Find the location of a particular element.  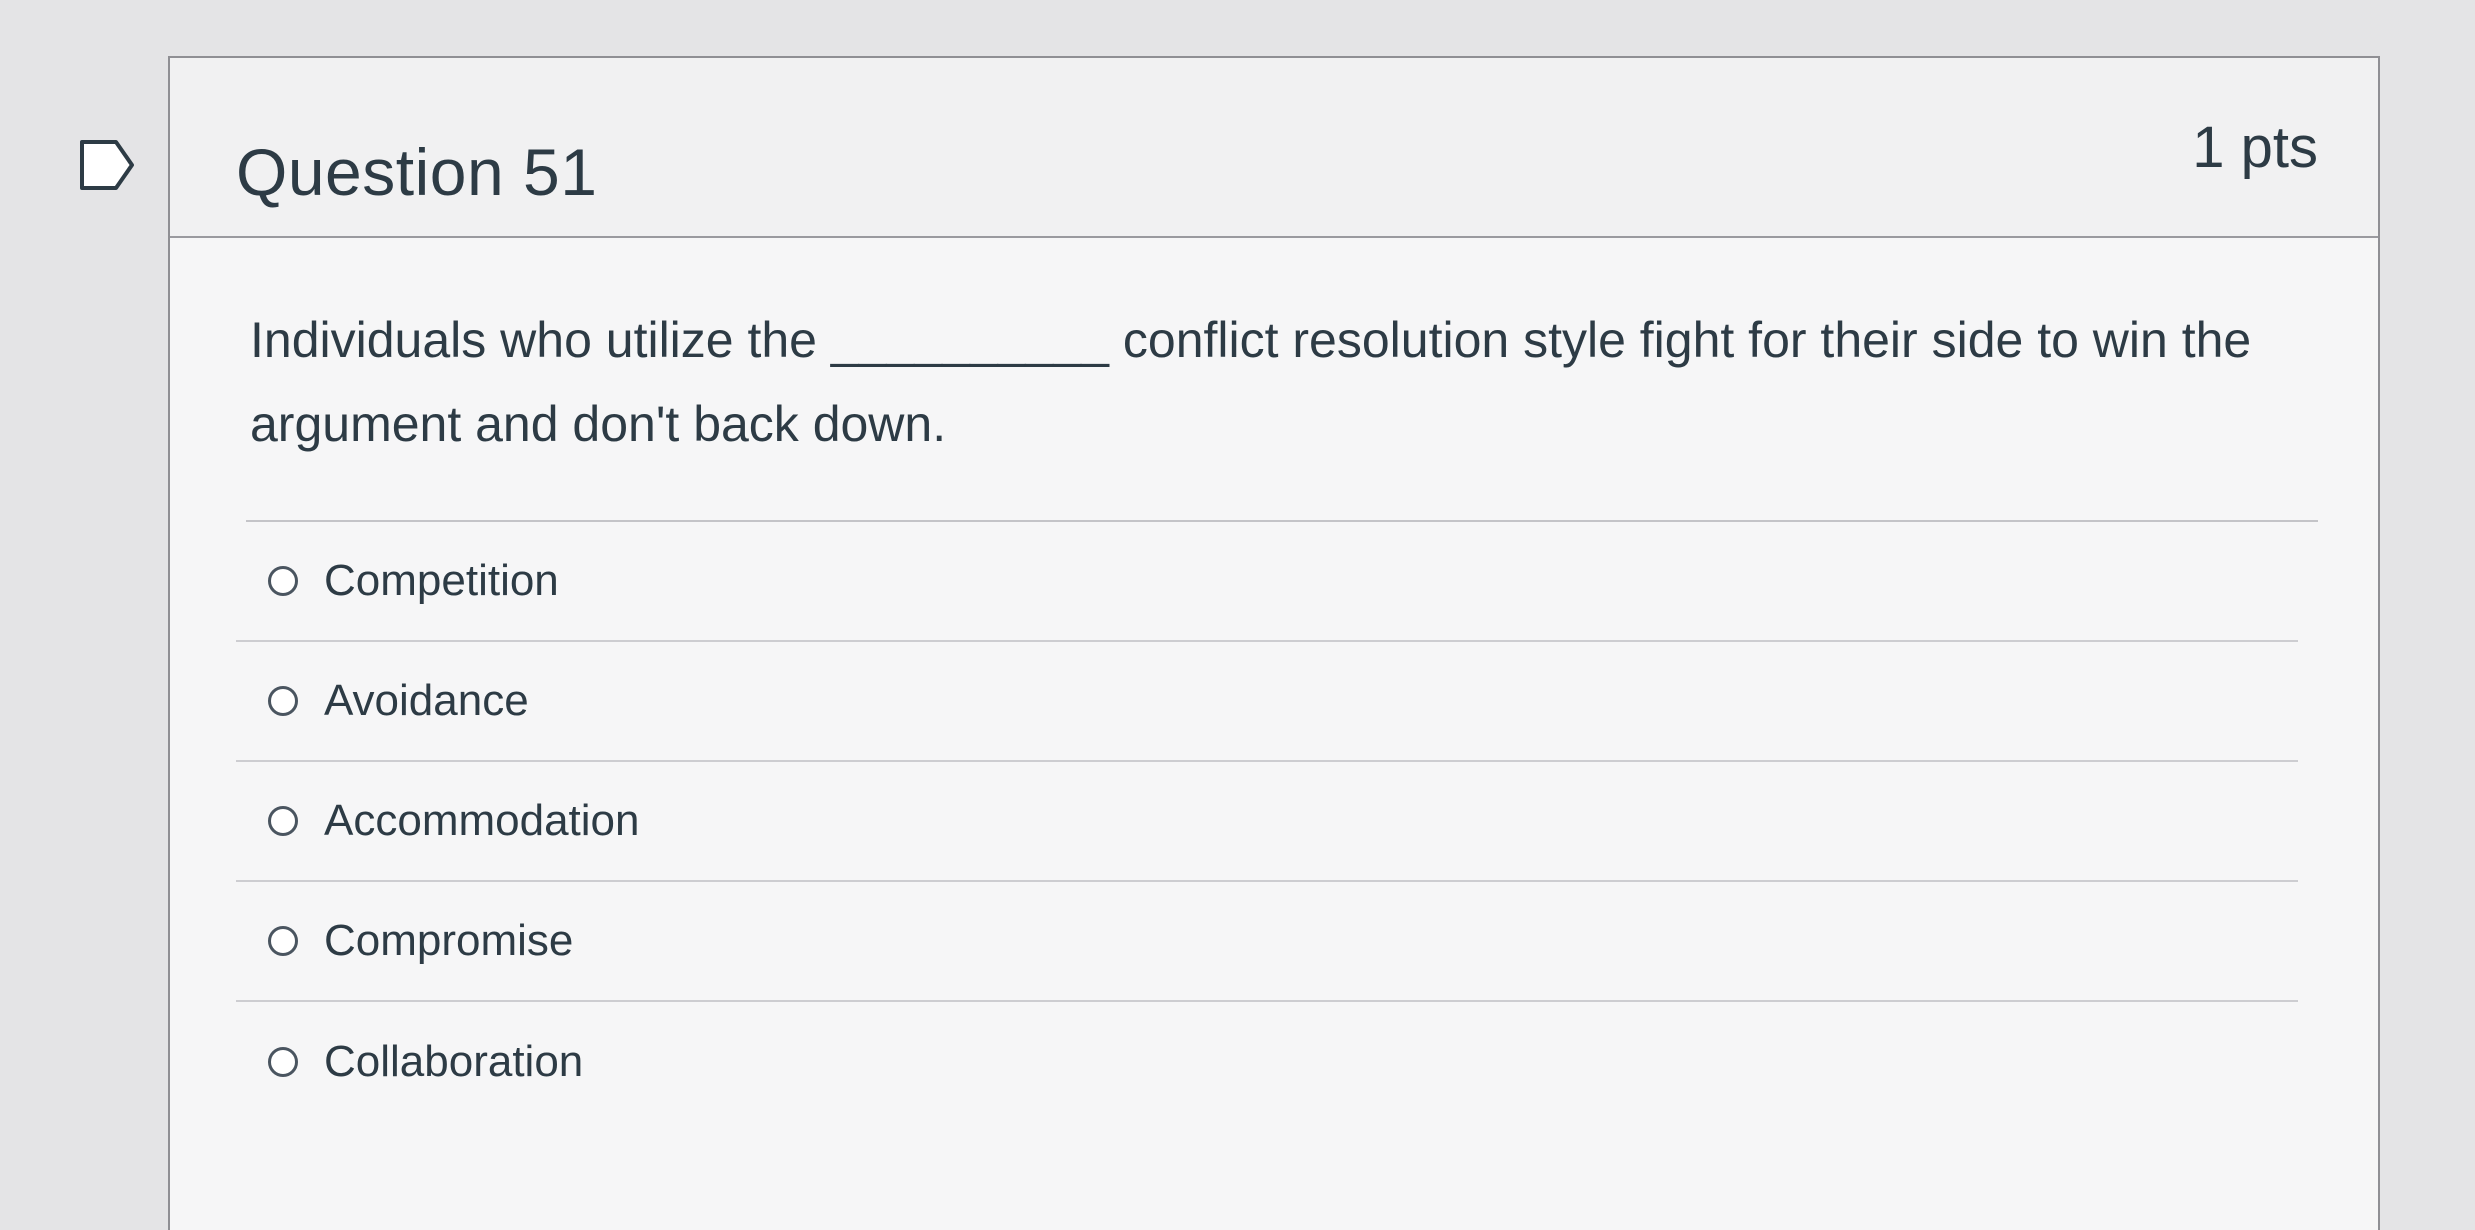

flag-question-icon is located at coordinates (107, 165).